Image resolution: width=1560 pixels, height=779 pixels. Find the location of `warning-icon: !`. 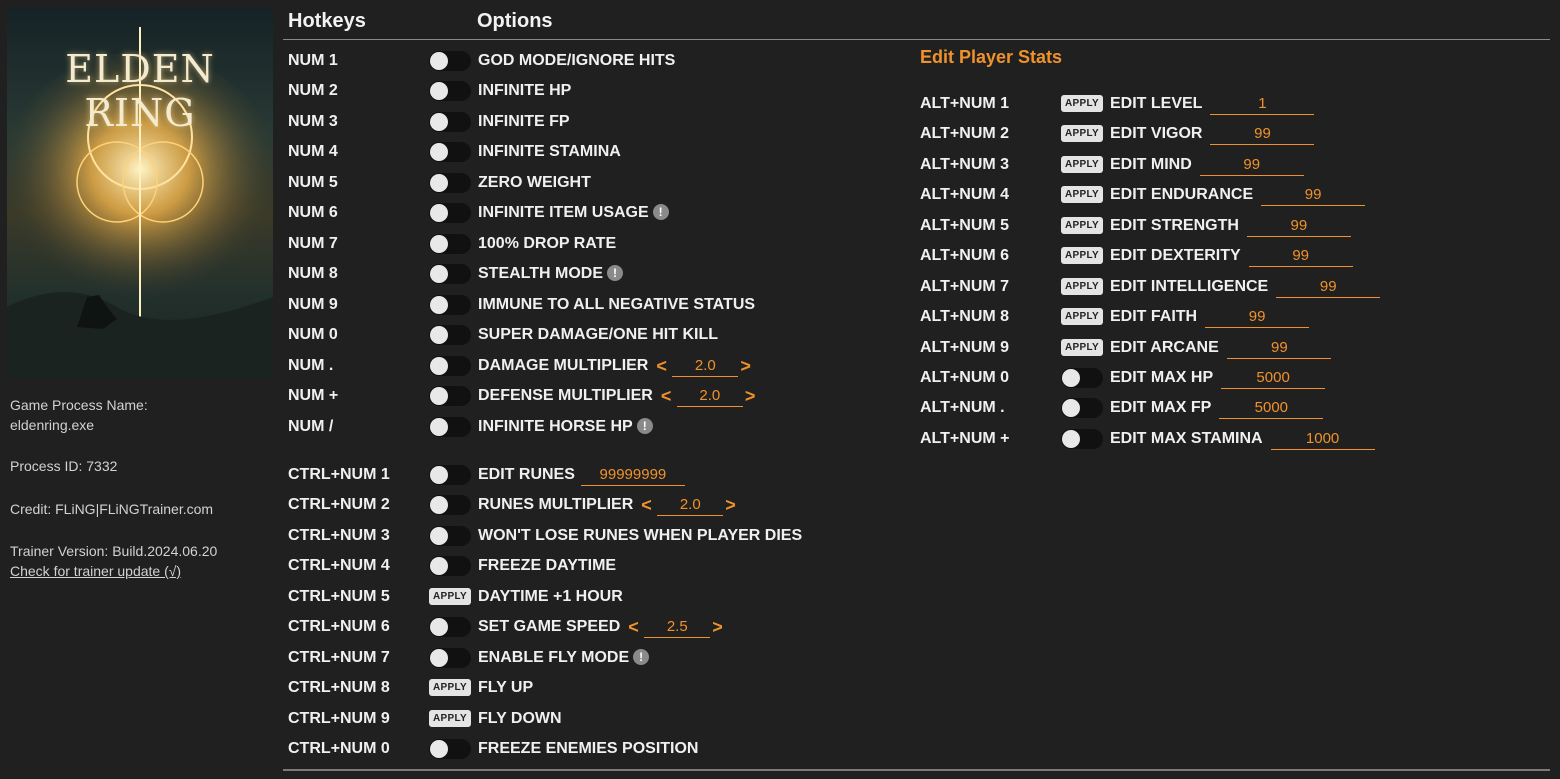

warning-icon: ! is located at coordinates (641, 657).